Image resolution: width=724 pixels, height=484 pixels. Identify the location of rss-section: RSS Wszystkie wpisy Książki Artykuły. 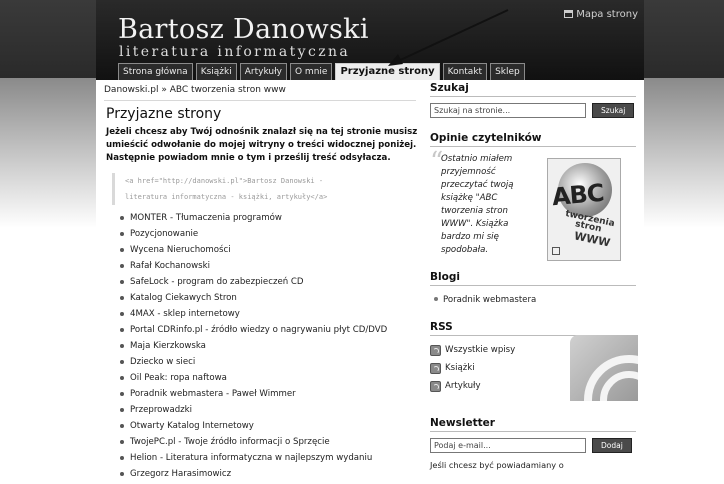
(534, 362).